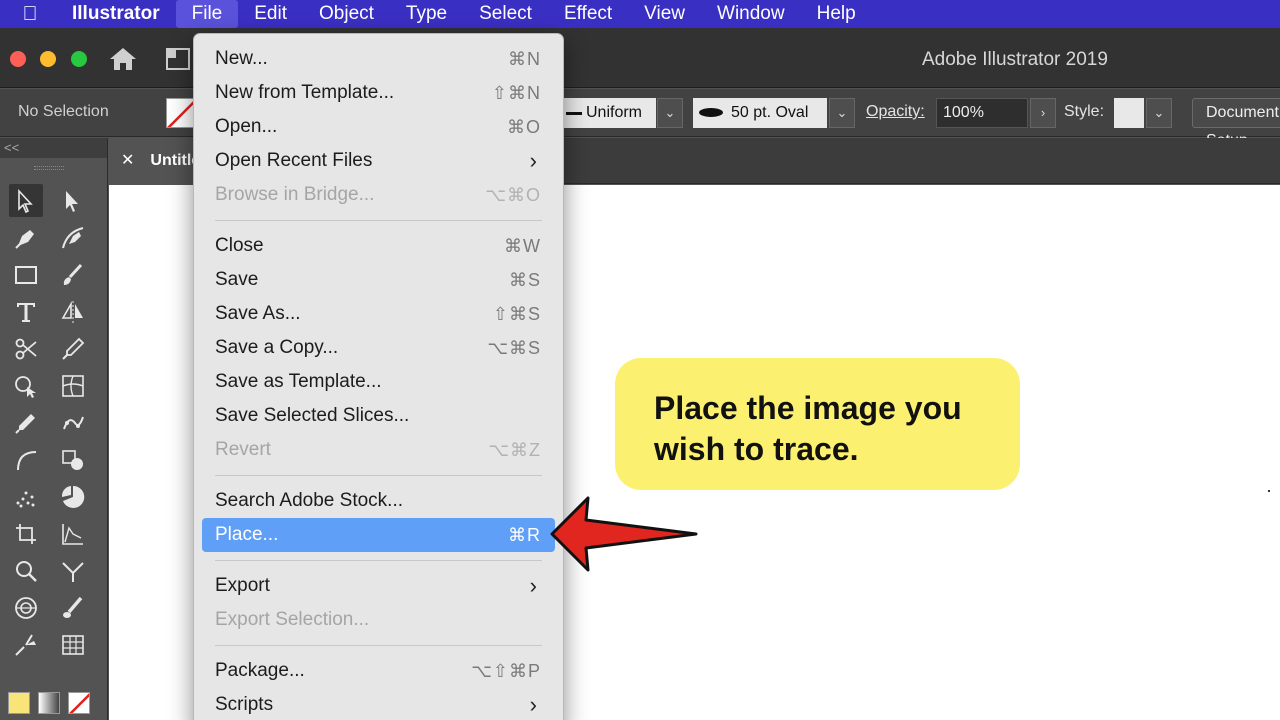  Describe the element at coordinates (514, 348) in the screenshot. I see `menu-item-shortcut: ⌥⌘S` at that location.